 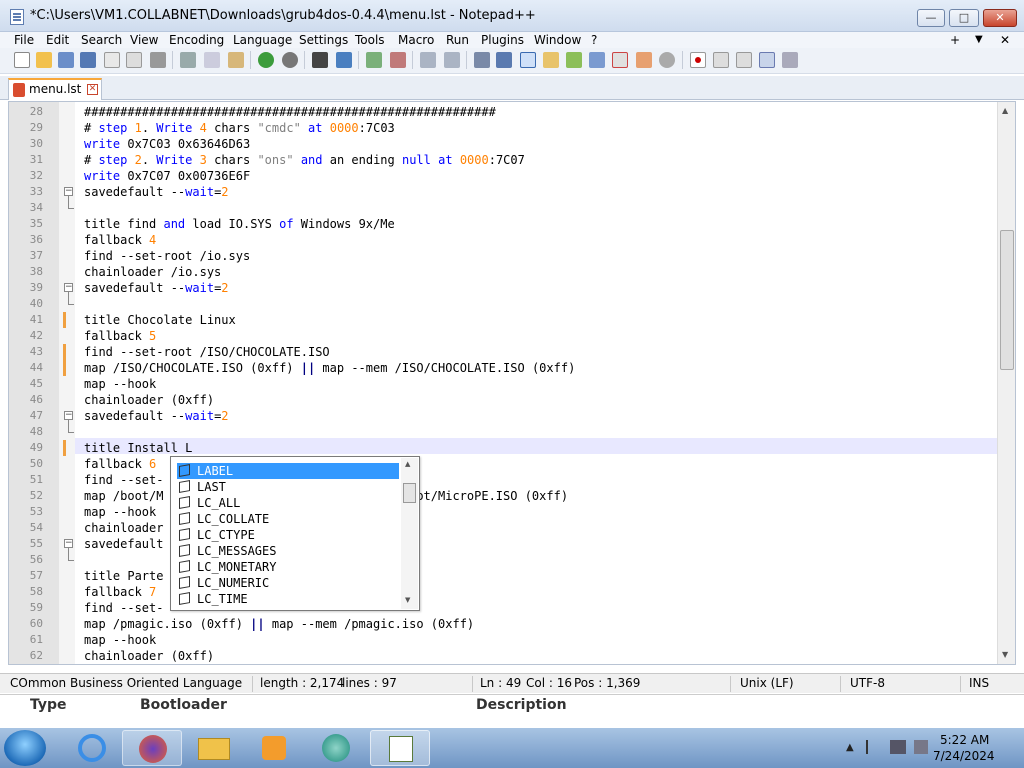 I want to click on flag-icon, so click(x=872, y=747).